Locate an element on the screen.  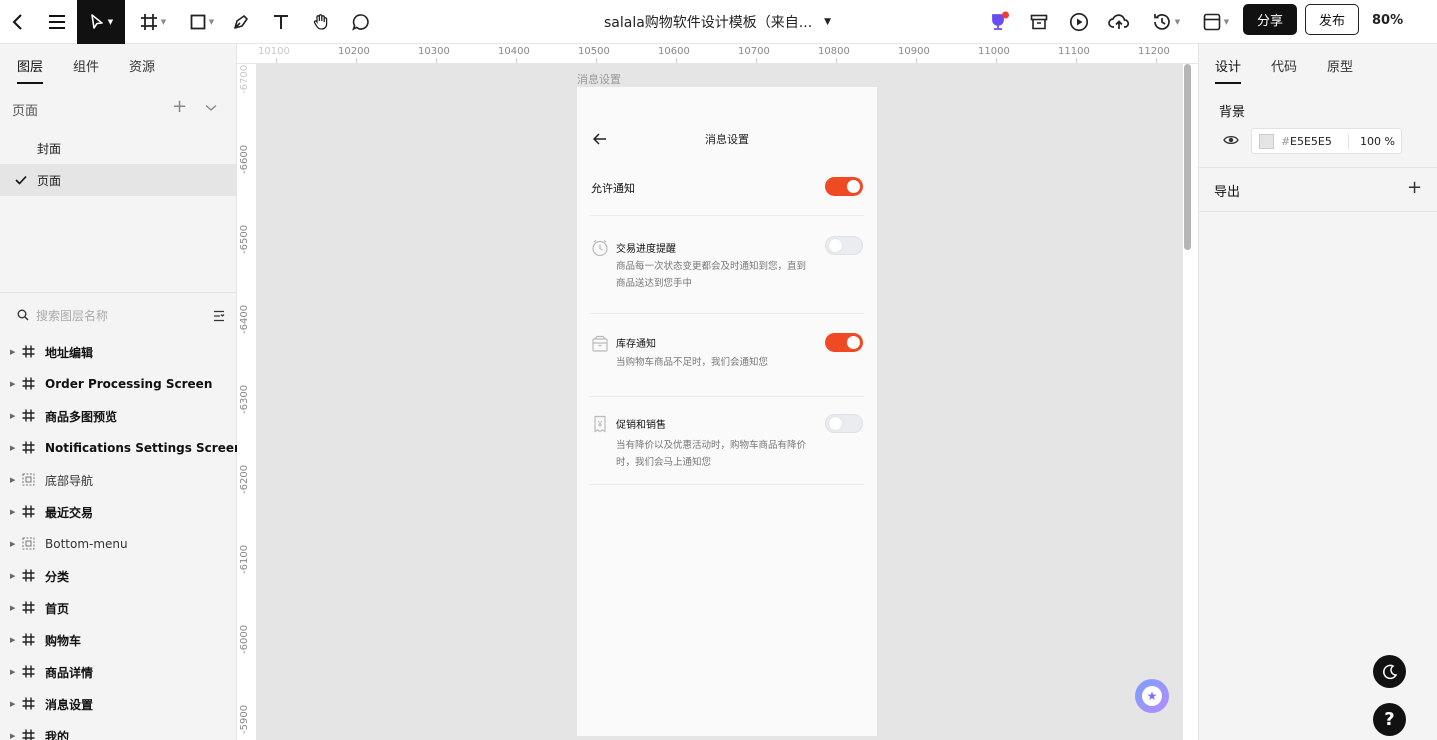
tab-layers: 图层 is located at coordinates (30, 70).